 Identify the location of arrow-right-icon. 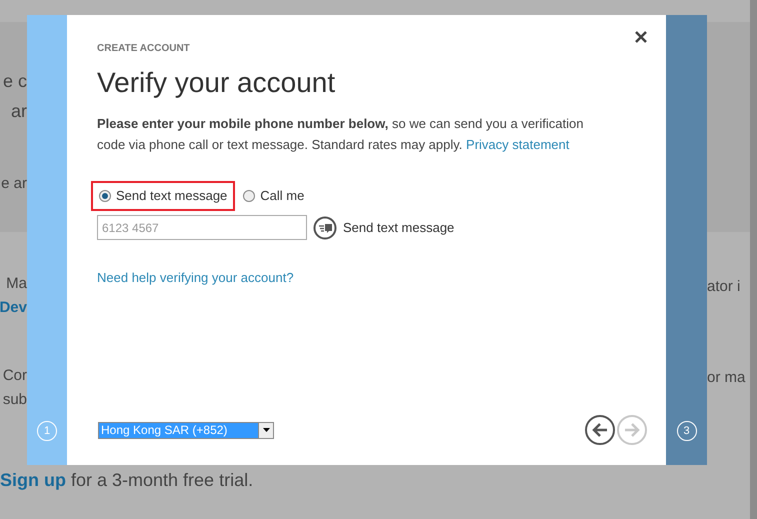
(632, 430).